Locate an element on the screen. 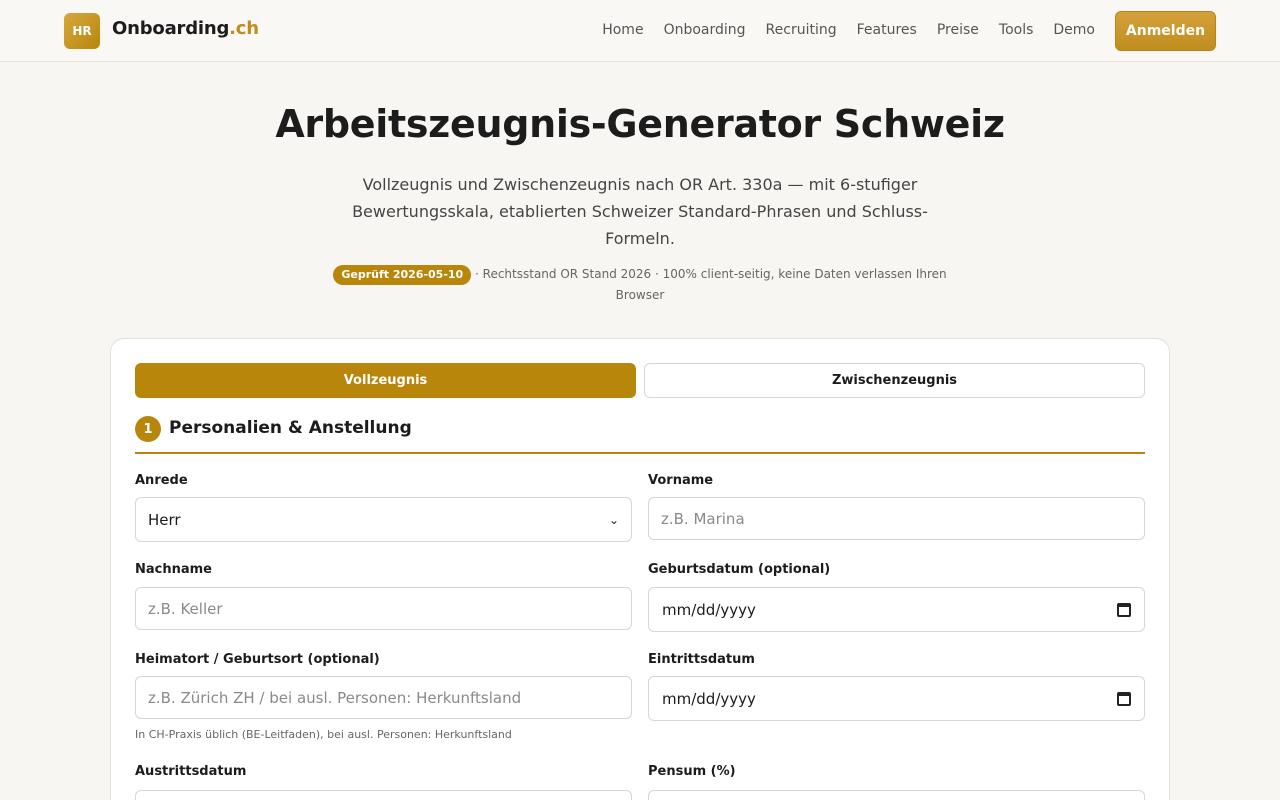 The image size is (1280, 800). nav-link-home: Home is located at coordinates (622, 30).